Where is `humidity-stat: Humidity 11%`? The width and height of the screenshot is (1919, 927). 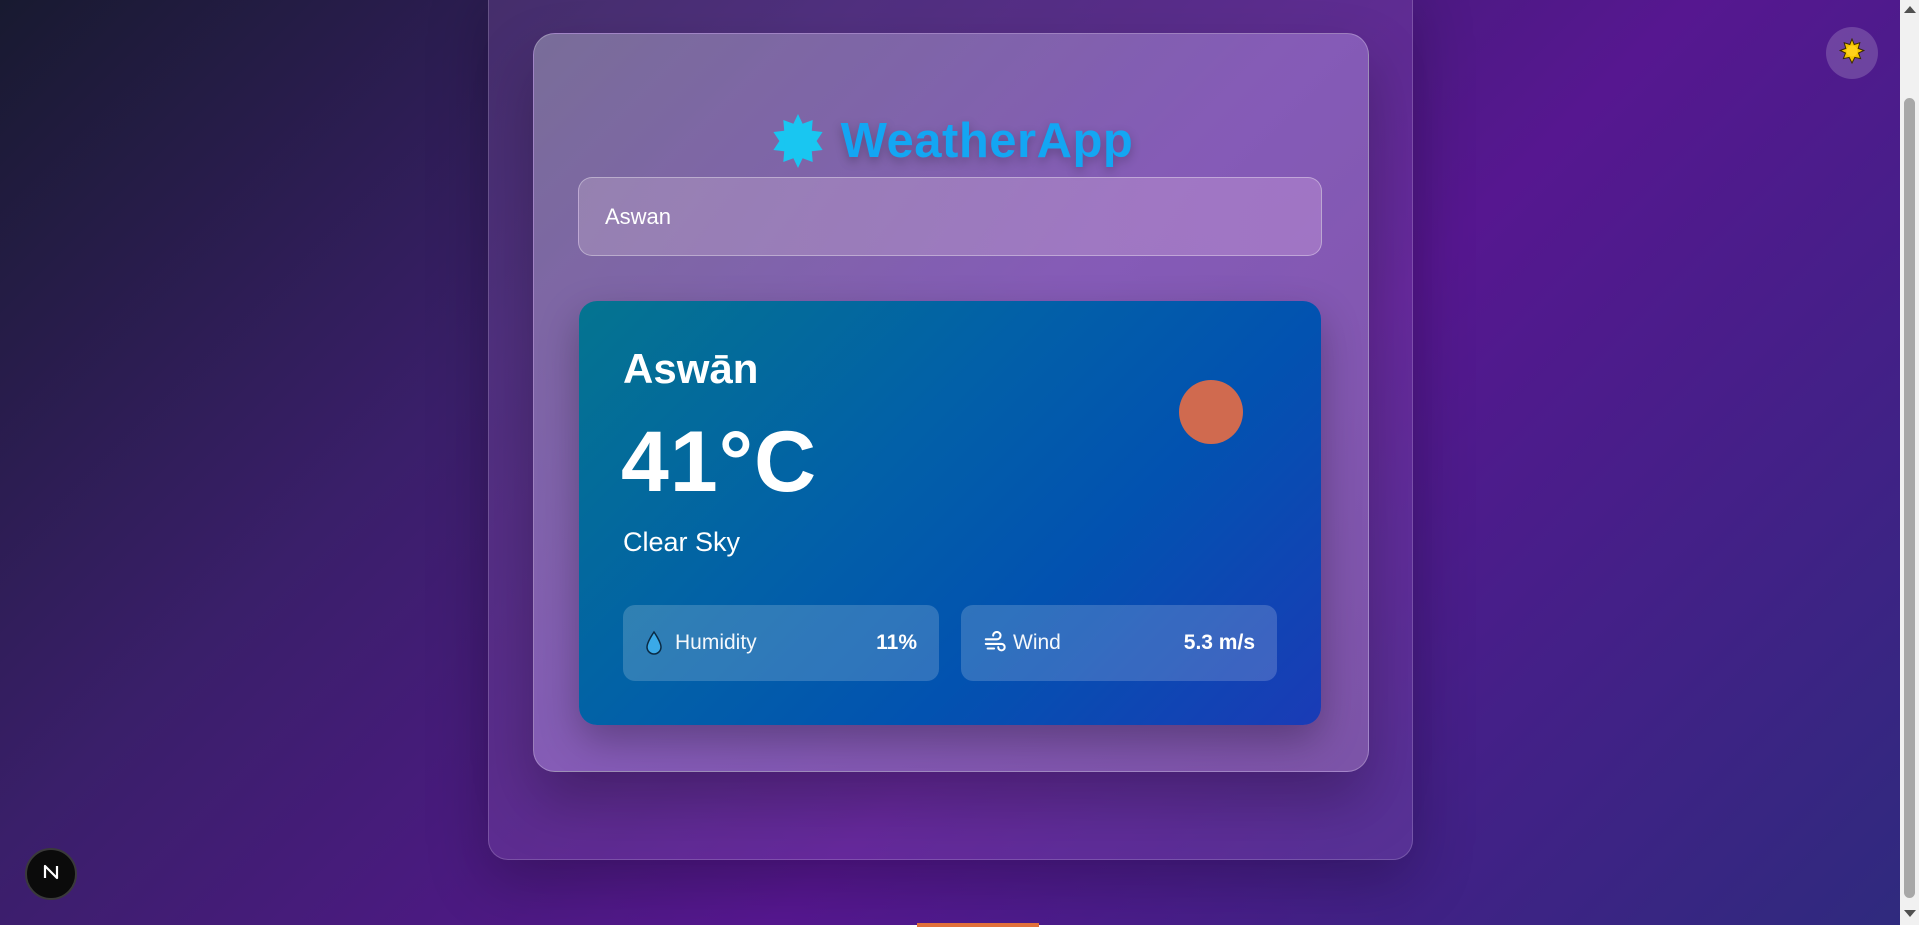
humidity-stat: Humidity 11% is located at coordinates (781, 643).